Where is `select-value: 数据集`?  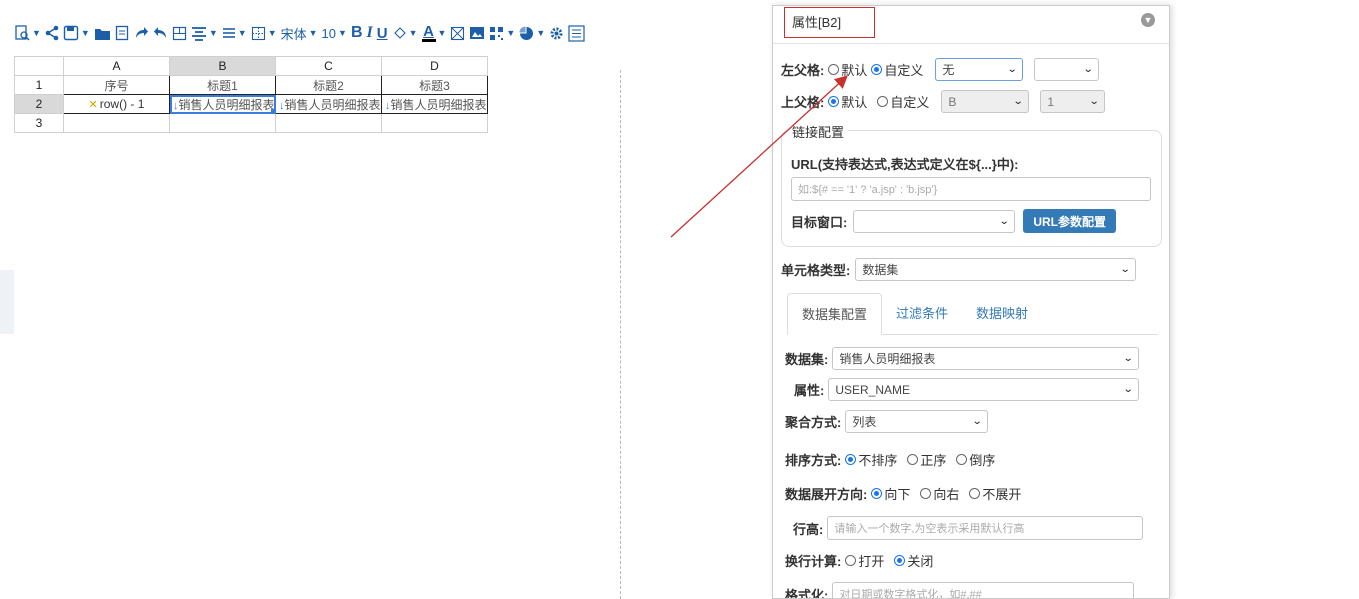
select-value: 数据集 is located at coordinates (880, 270).